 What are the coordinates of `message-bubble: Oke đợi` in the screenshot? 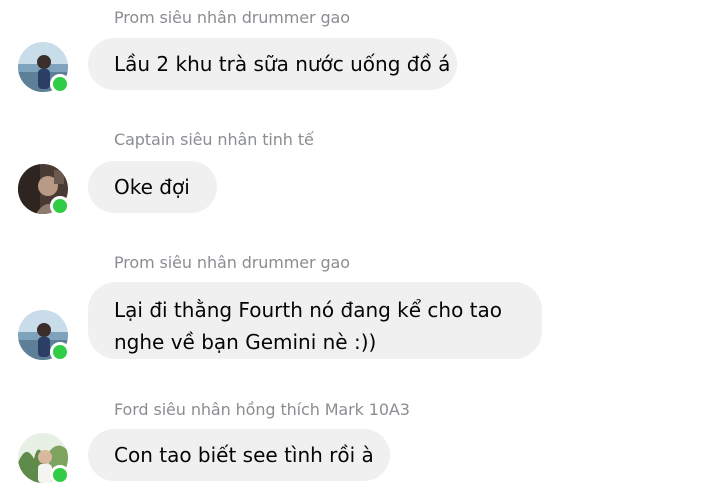 It's located at (152, 187).